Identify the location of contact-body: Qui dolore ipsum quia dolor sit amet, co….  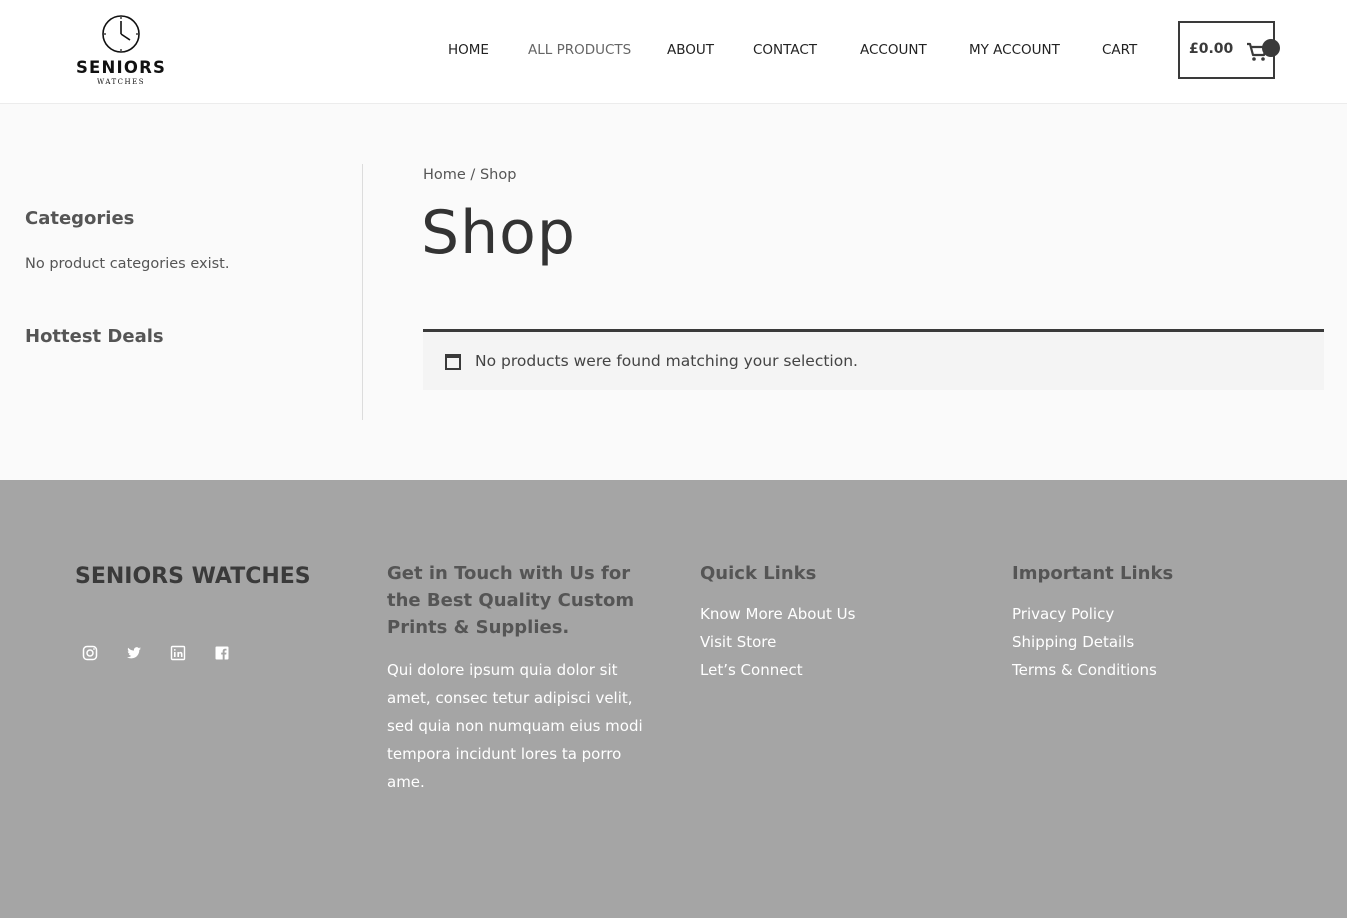
(515, 726).